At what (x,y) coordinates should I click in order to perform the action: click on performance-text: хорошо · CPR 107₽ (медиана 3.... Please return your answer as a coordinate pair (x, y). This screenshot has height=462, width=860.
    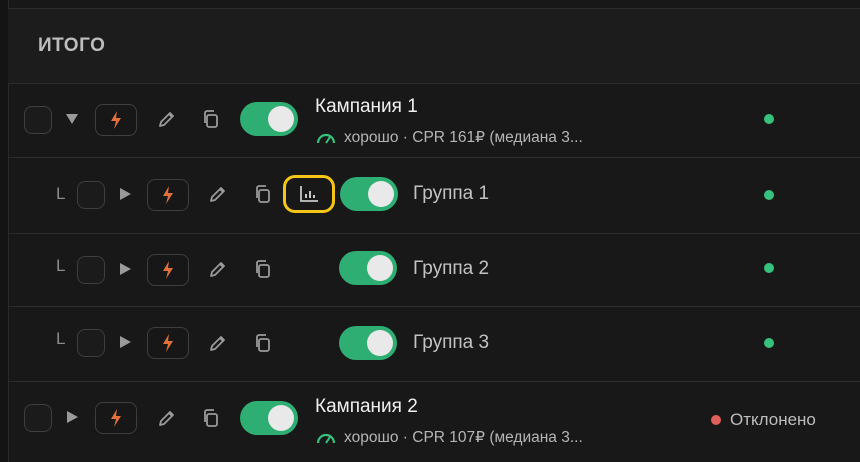
    Looking at the image, I should click on (463, 437).